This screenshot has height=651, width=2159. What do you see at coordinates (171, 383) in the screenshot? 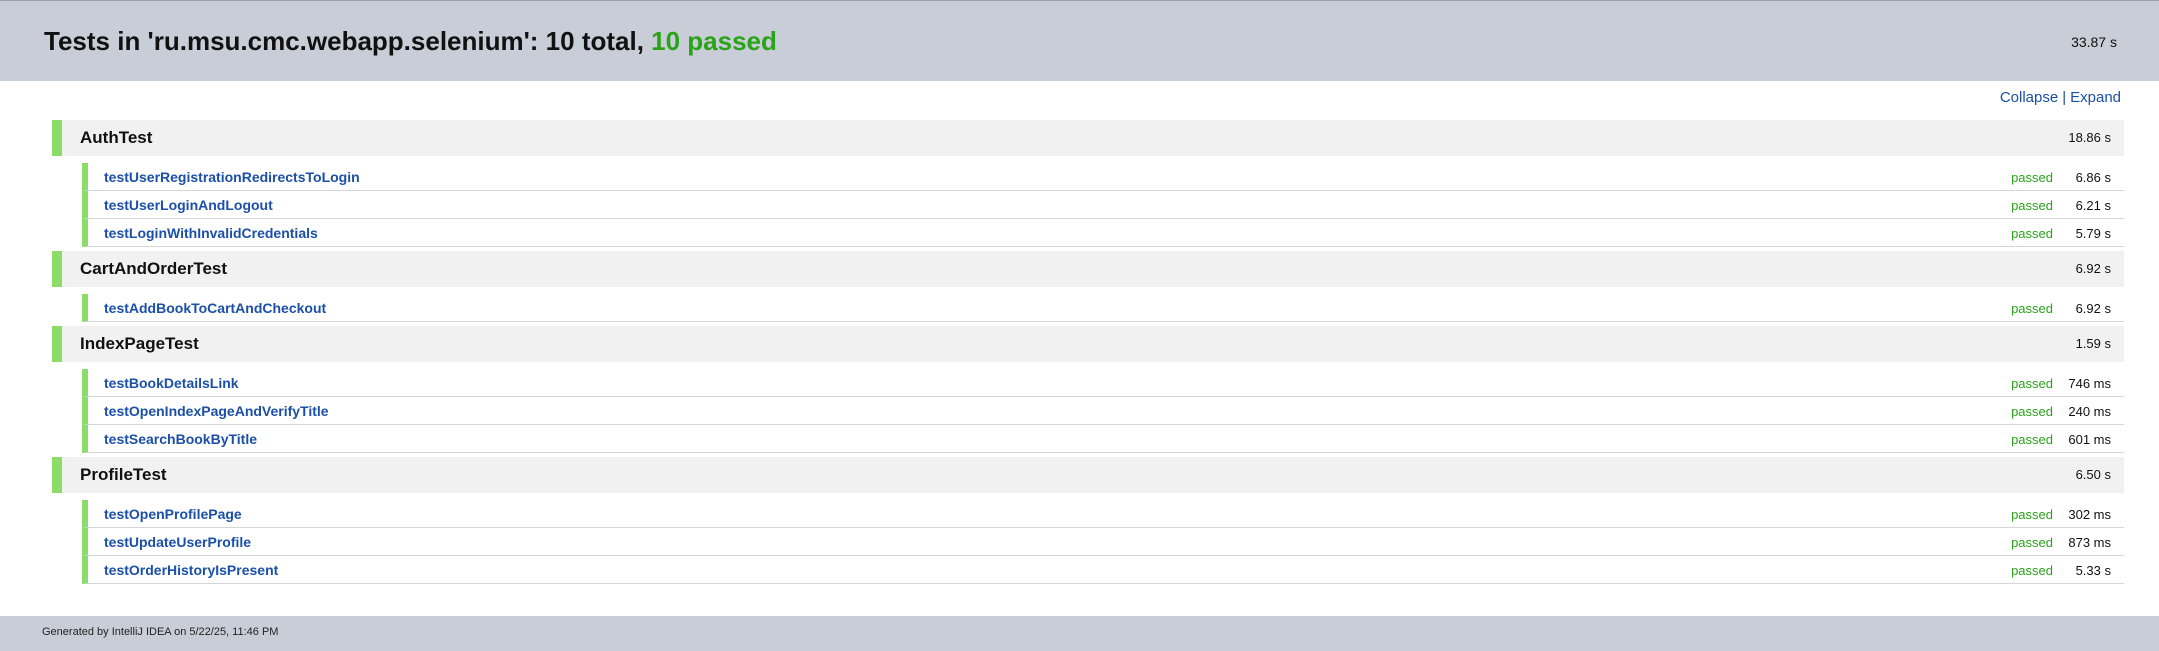
I see `test-name-link: testBookDetailsLink` at bounding box center [171, 383].